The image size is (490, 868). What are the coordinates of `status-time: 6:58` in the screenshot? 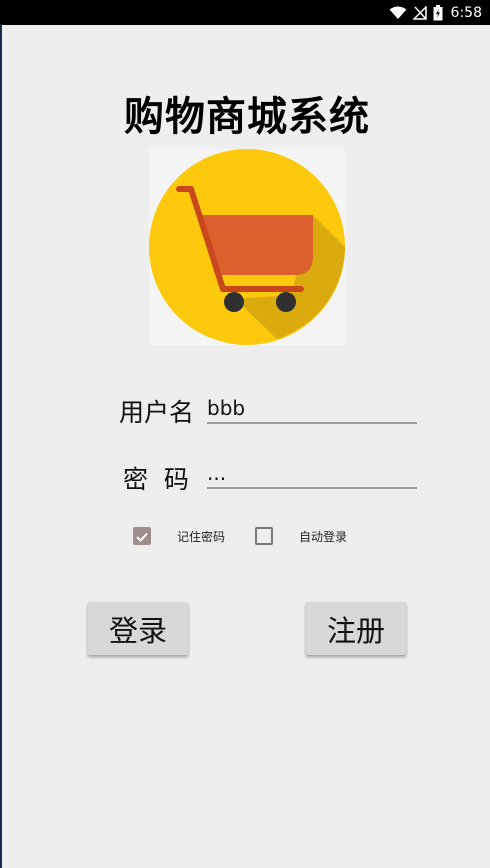 It's located at (466, 12).